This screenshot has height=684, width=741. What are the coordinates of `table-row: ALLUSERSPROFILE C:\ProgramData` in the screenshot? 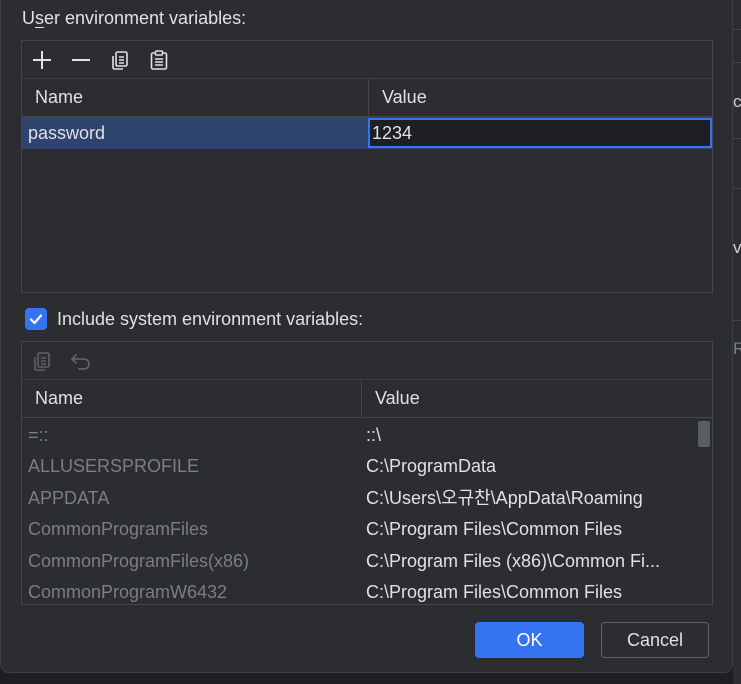 It's located at (367, 466).